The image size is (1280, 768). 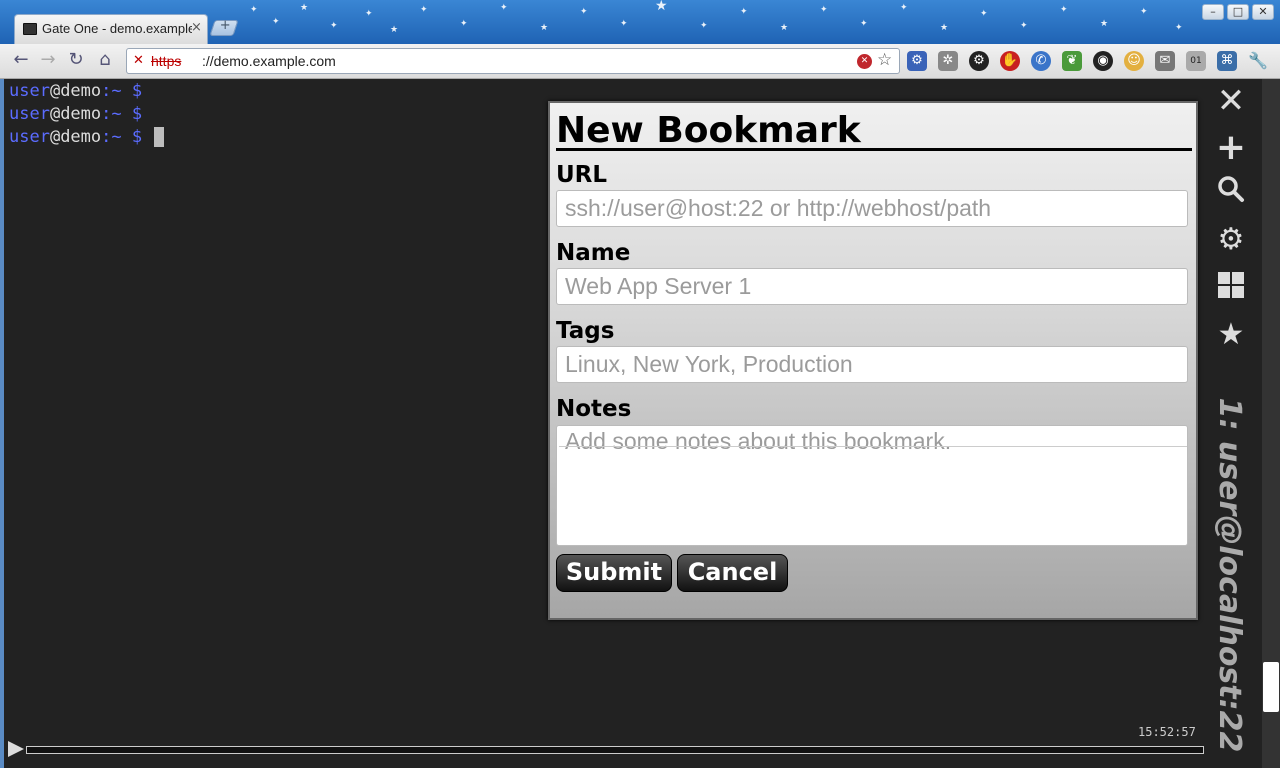 What do you see at coordinates (948, 61) in the screenshot?
I see `extension-gear-gray-icon: ✲` at bounding box center [948, 61].